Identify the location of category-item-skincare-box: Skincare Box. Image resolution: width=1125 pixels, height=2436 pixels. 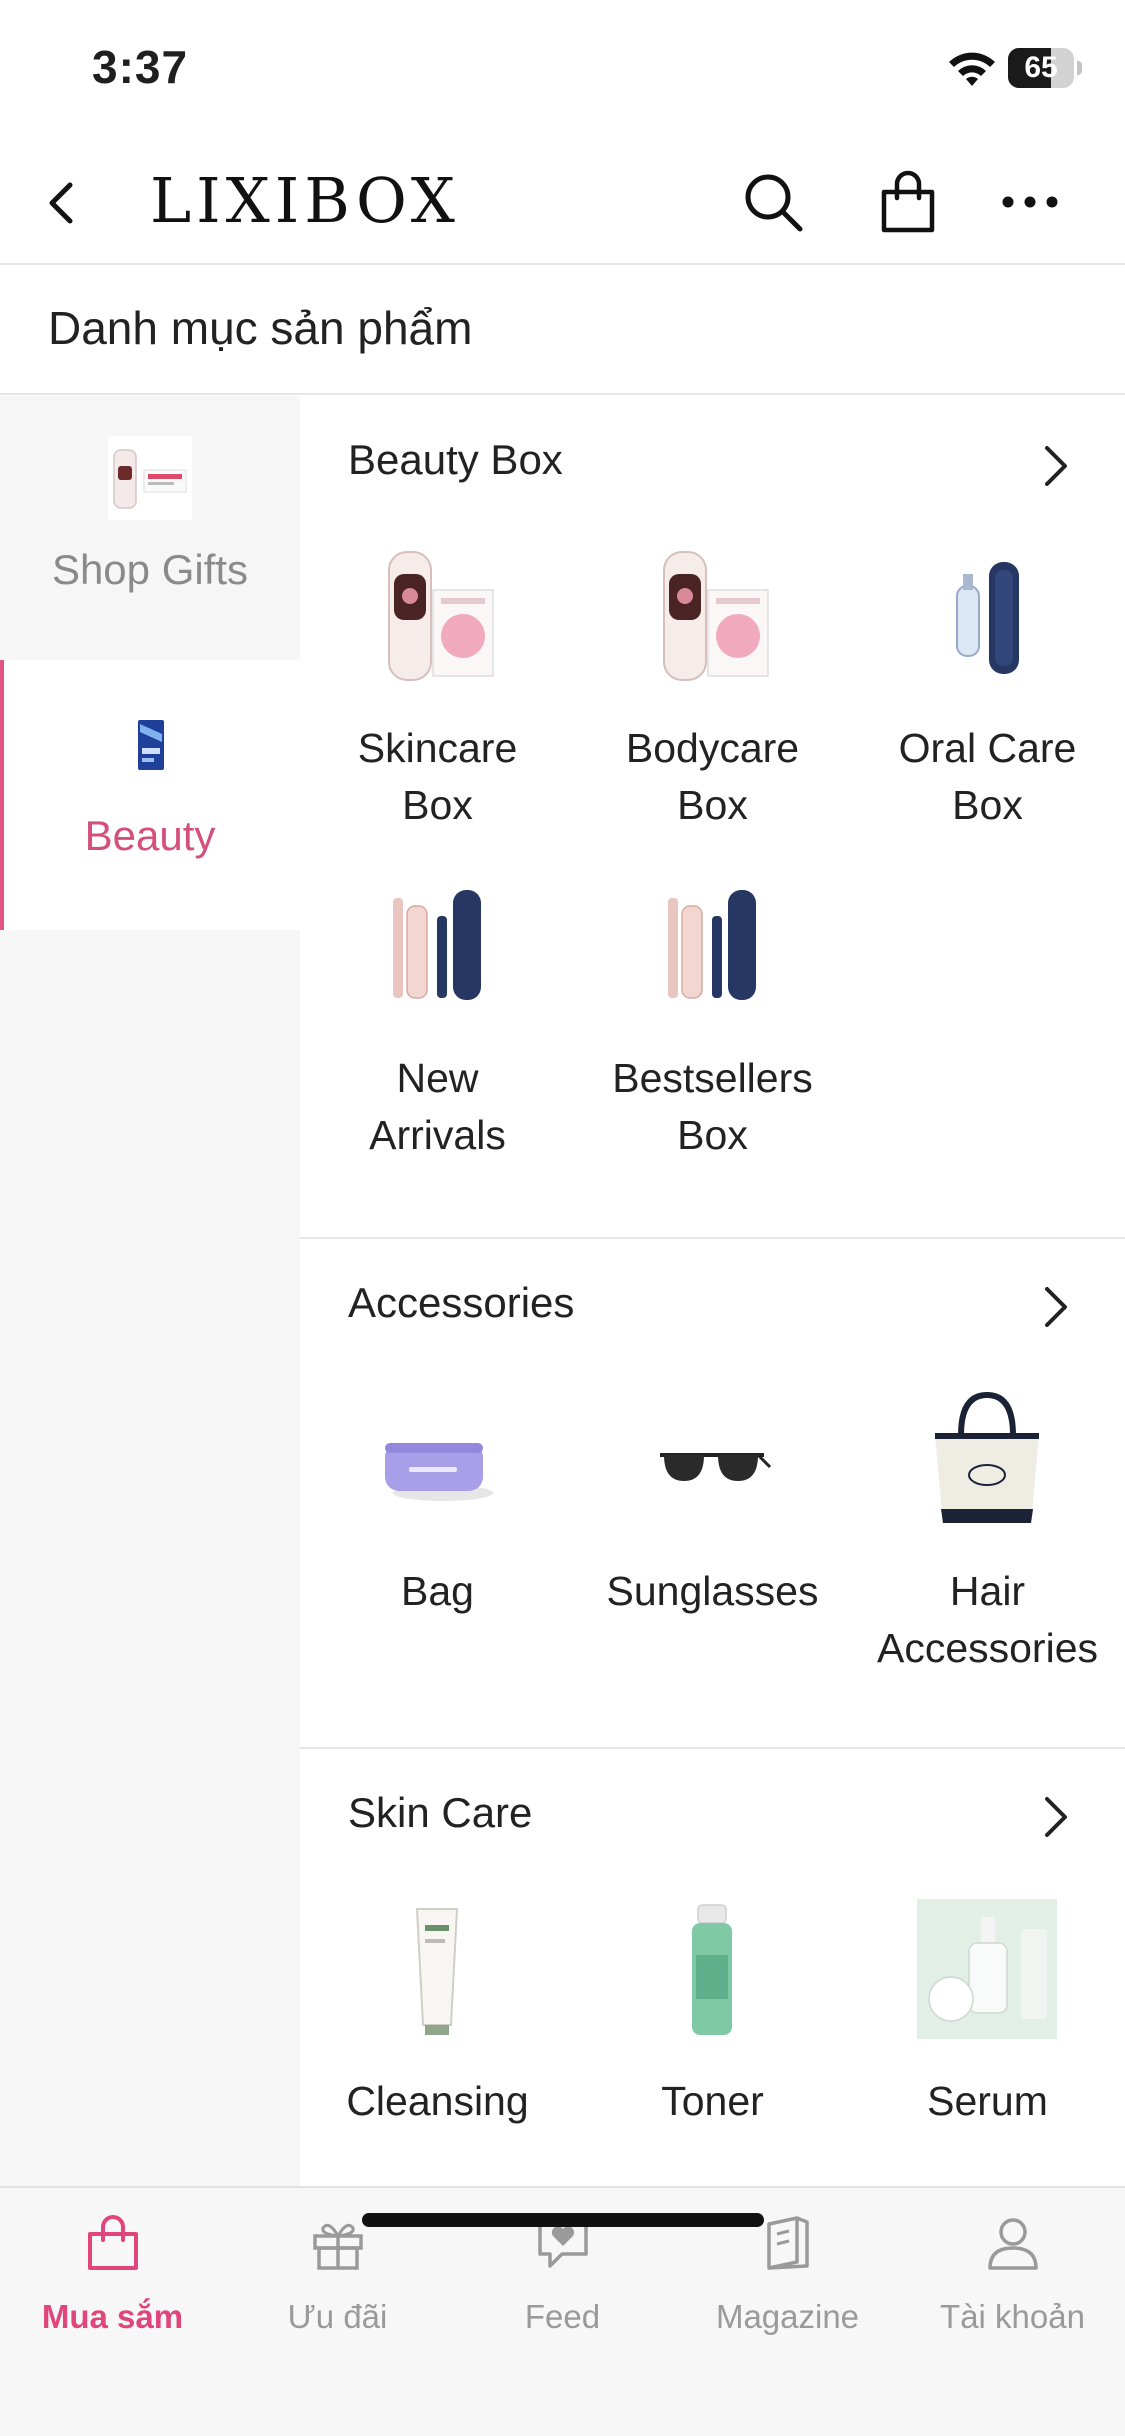
(437, 696).